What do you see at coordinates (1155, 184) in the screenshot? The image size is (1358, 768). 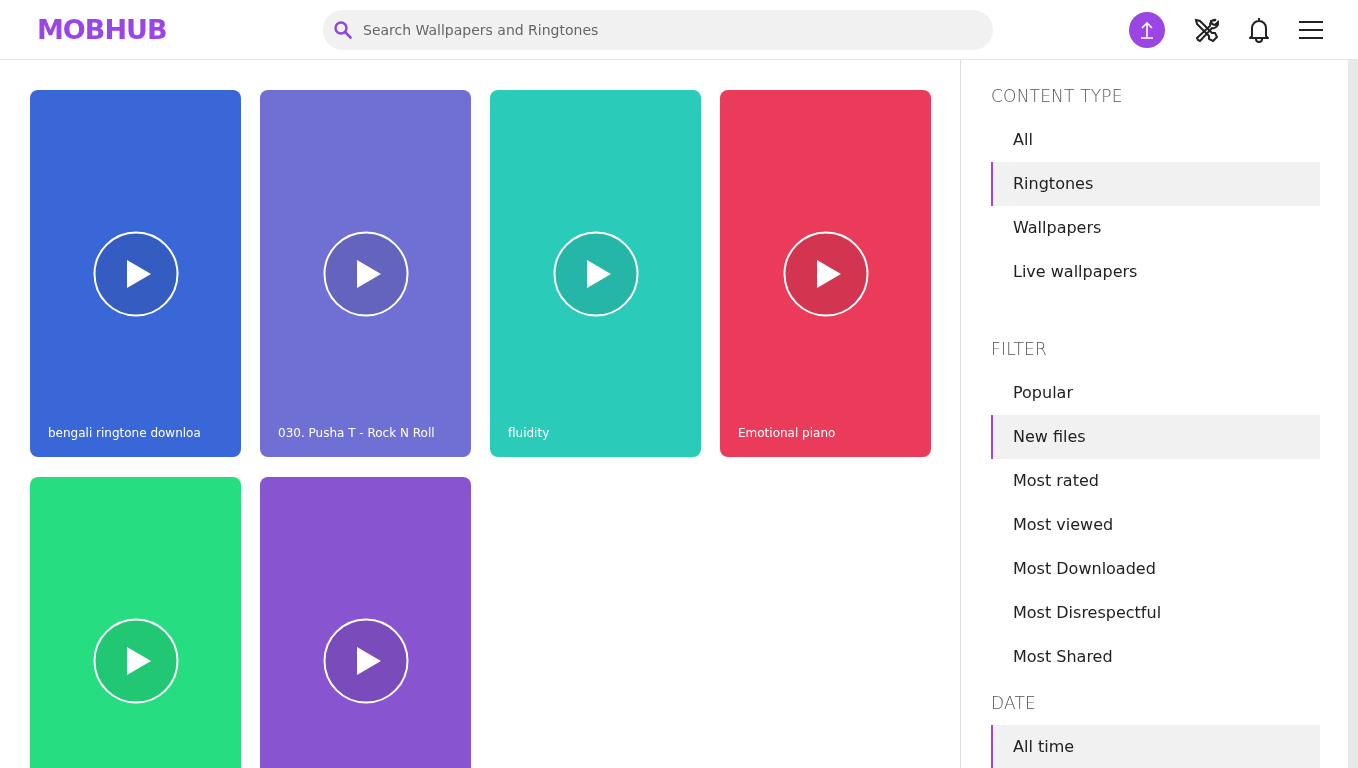 I see `sidebar-item: Ringtones` at bounding box center [1155, 184].